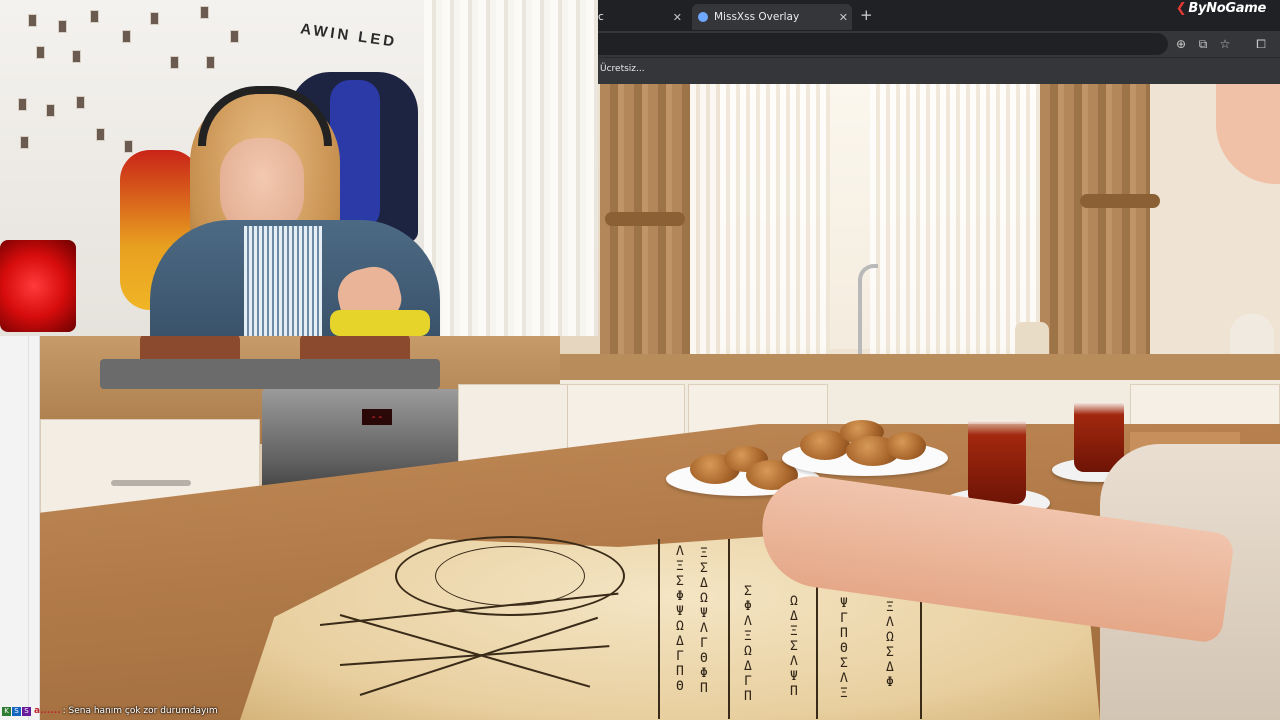  Describe the element at coordinates (140, 711) in the screenshot. I see `chat-message-text: : Sena hanım çok zor durumdayım` at that location.